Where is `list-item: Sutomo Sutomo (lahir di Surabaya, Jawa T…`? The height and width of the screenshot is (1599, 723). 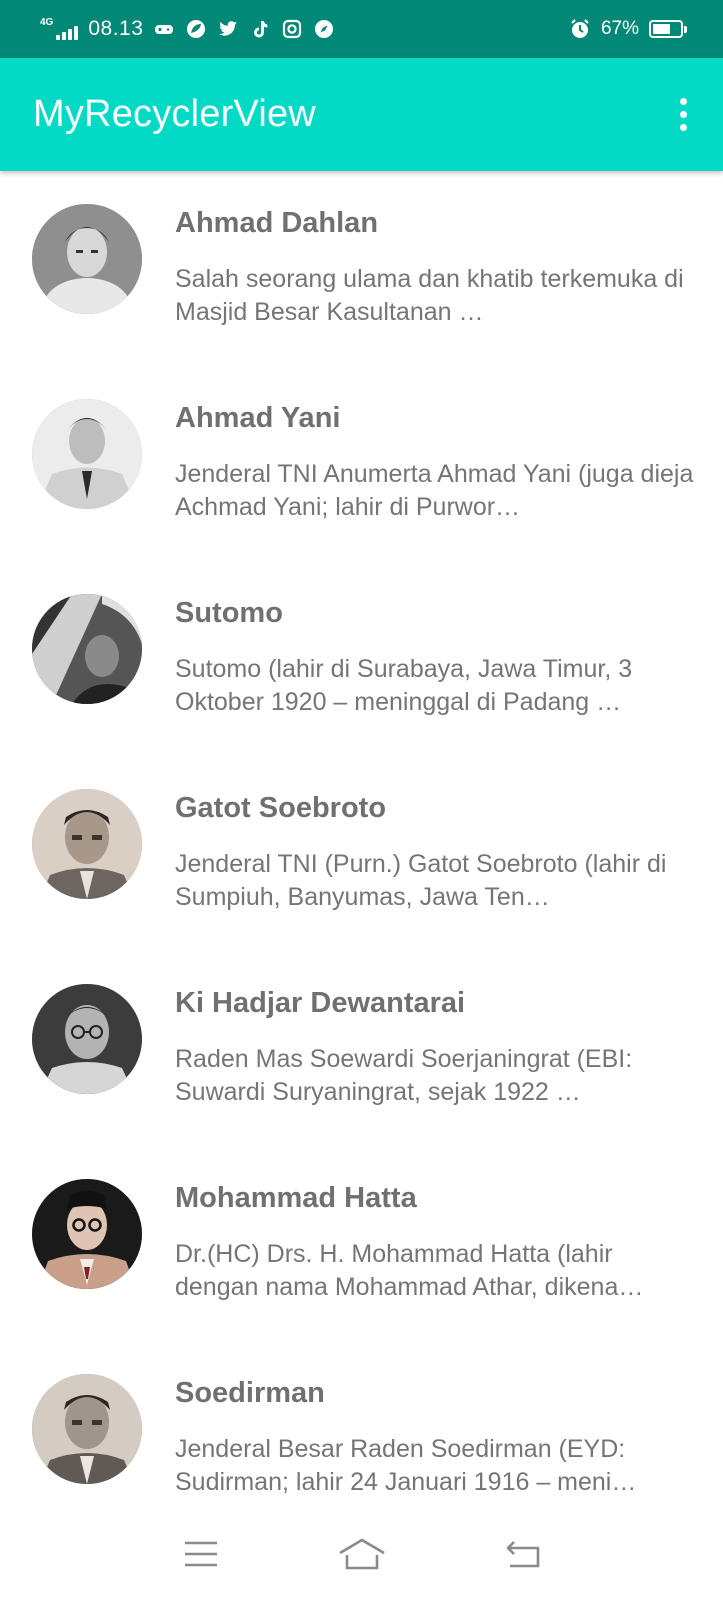 list-item: Sutomo Sutomo (lahir di Surabaya, Jawa T… is located at coordinates (361, 658).